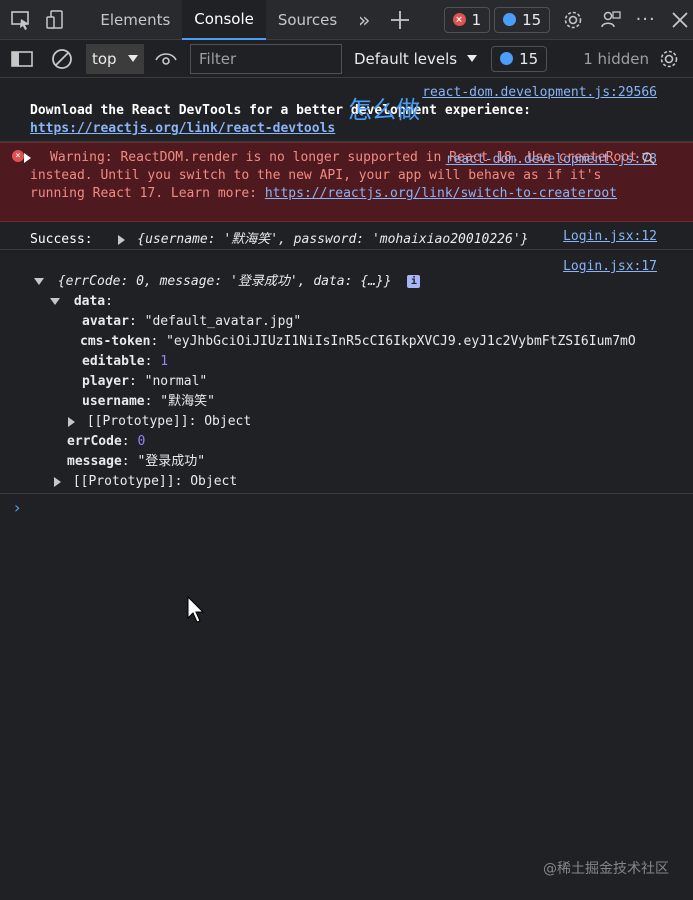  I want to click on filter-input, so click(266, 58).